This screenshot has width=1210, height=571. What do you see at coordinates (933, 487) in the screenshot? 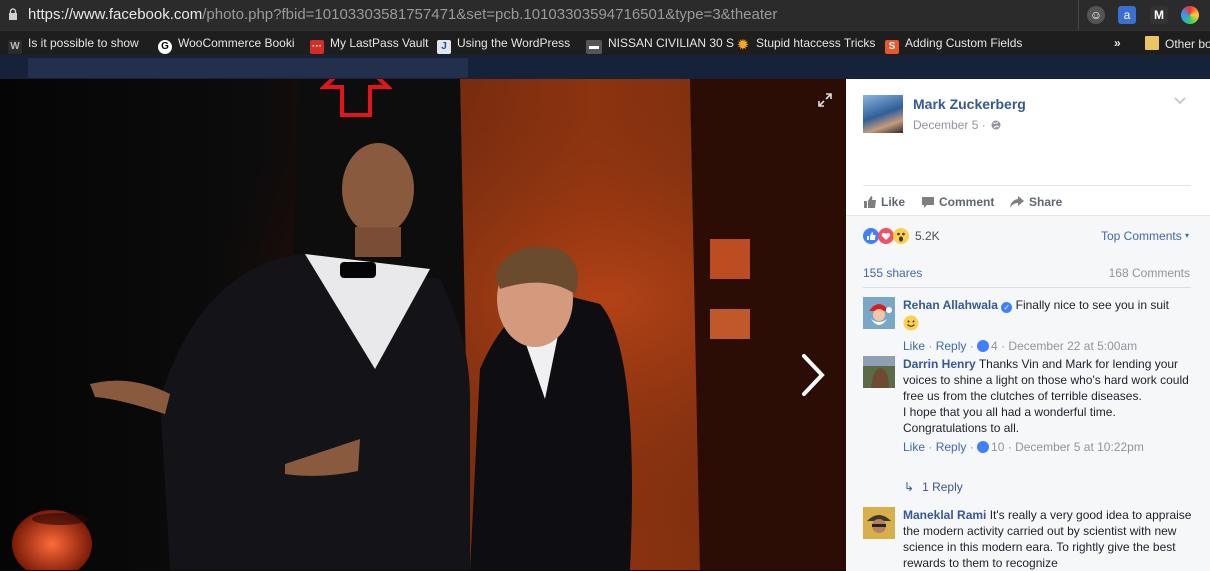
I see `view-replies-link: ↳ 1 Reply` at bounding box center [933, 487].